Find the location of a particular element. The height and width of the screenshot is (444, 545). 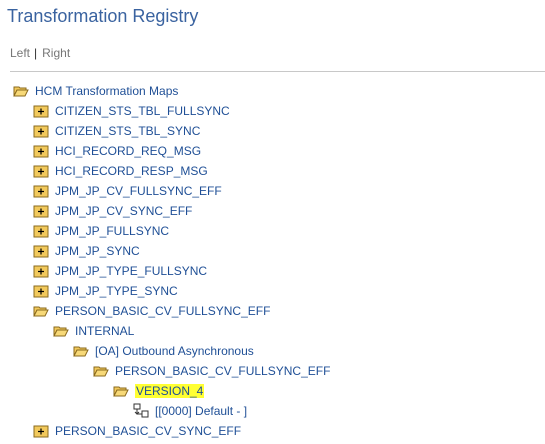

tree-item: JPM_JP_CV_SYNC_EFF is located at coordinates (112, 211).